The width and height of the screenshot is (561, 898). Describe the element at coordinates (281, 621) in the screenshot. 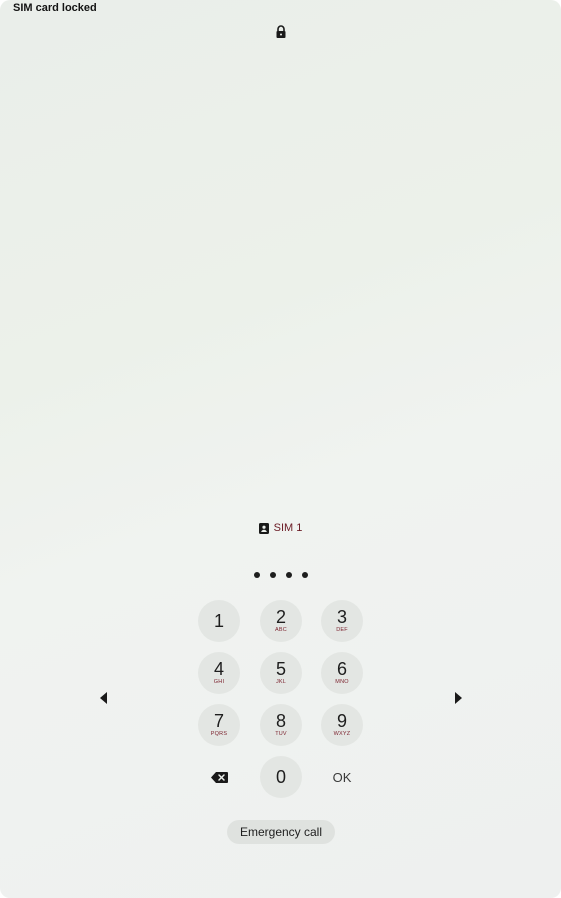

I see `key-2: 2 ABC` at that location.